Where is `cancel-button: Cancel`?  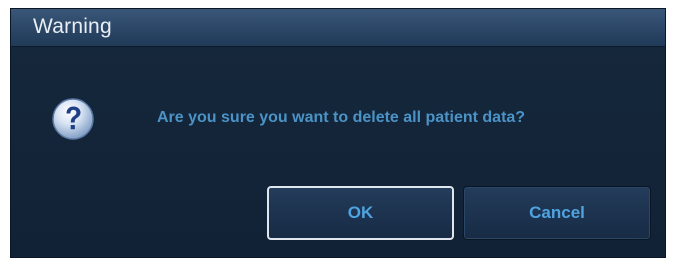 cancel-button: Cancel is located at coordinates (557, 213).